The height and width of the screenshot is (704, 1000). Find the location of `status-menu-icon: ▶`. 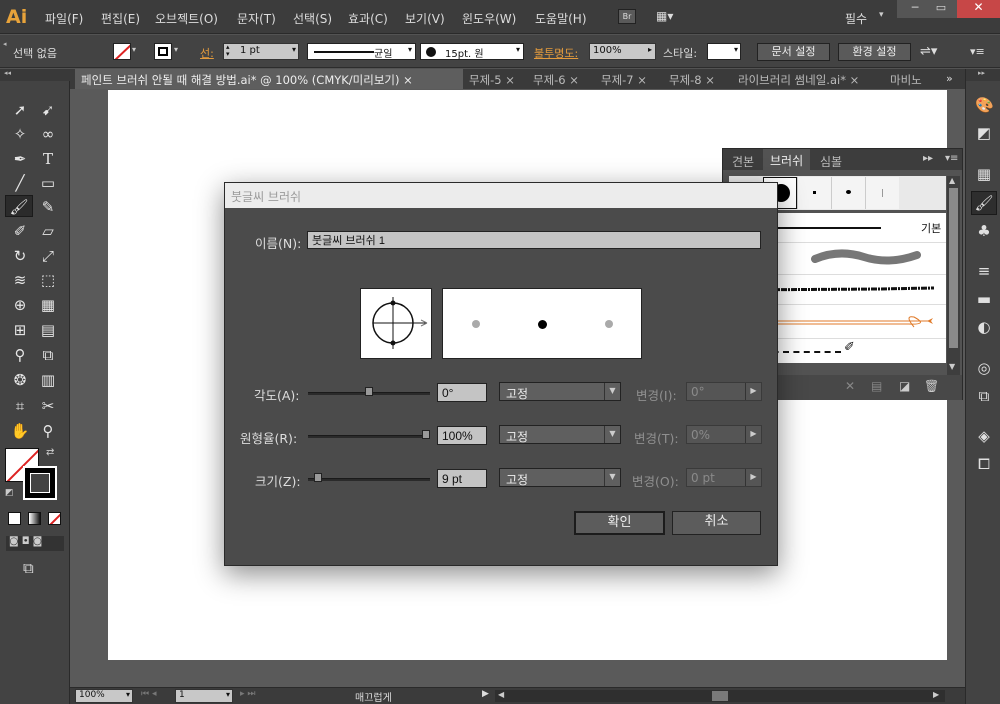

status-menu-icon: ▶ is located at coordinates (485, 694).